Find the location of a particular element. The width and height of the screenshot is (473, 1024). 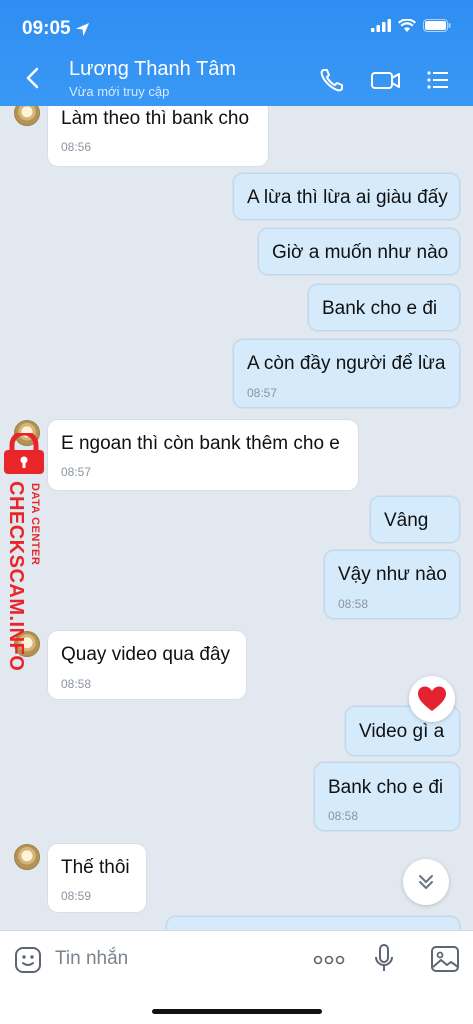

menu-list-icon is located at coordinates (438, 80).